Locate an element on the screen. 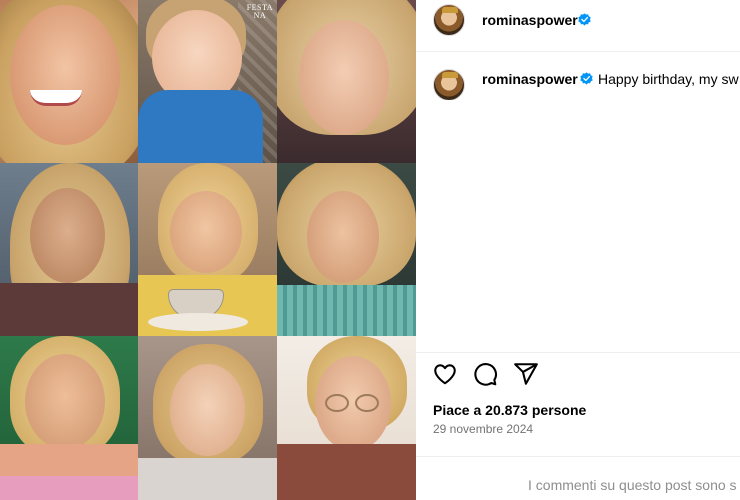 Image resolution: width=740 pixels, height=500 pixels. caption-username-link: rominaspower is located at coordinates (530, 79).